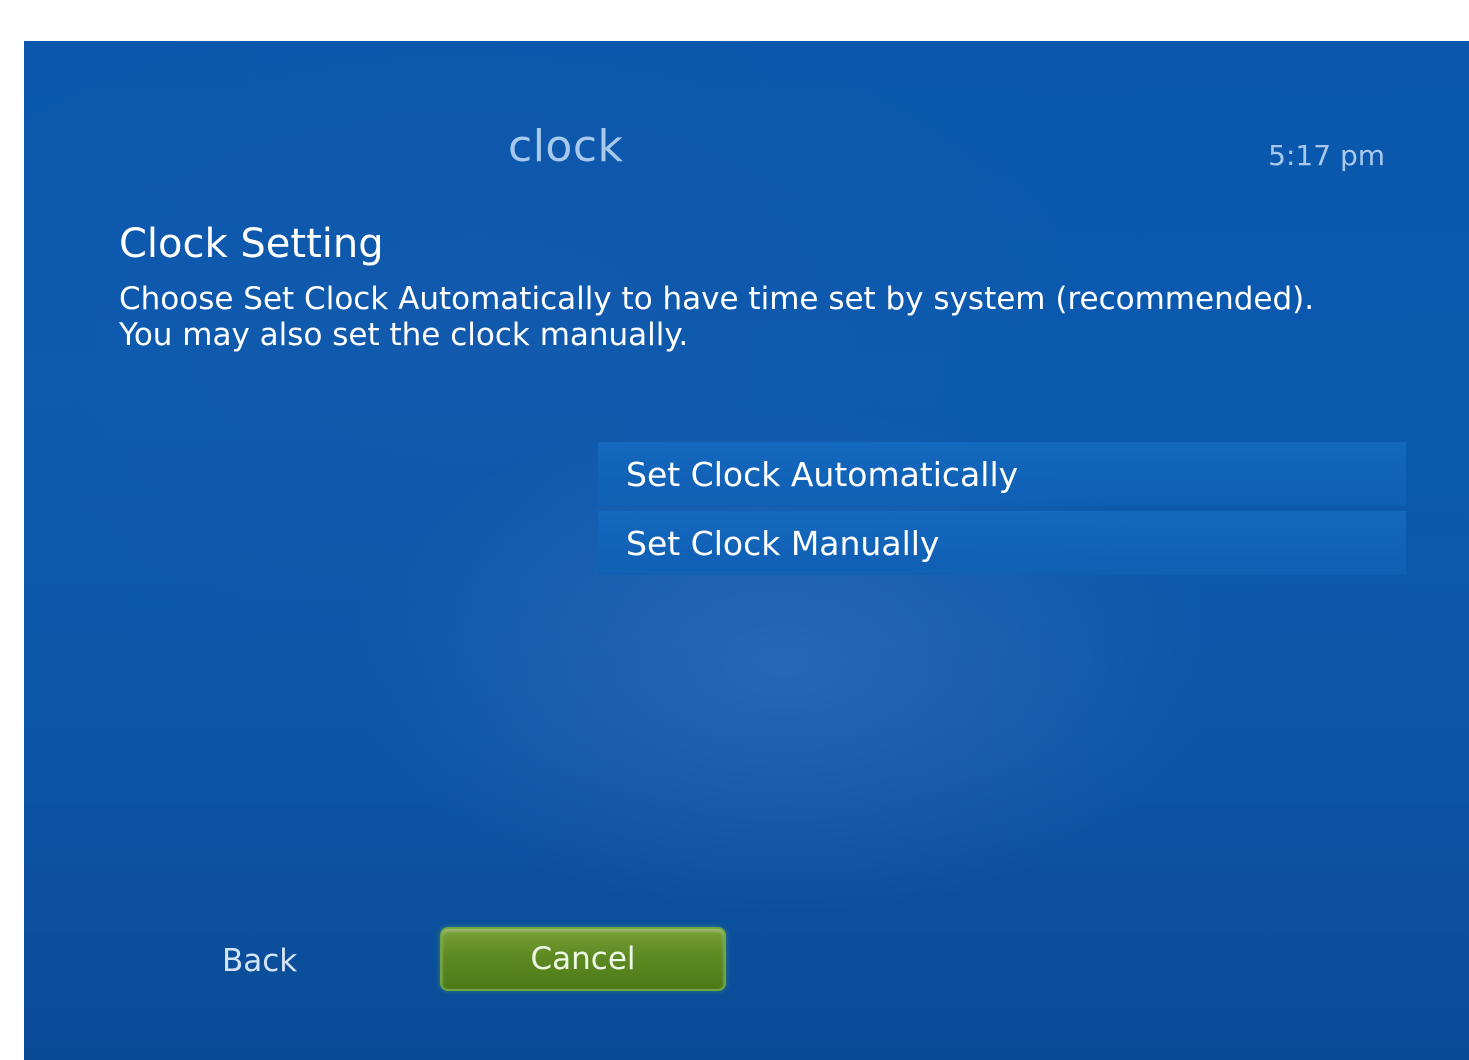  Describe the element at coordinates (259, 961) in the screenshot. I see `back-button: Back` at that location.